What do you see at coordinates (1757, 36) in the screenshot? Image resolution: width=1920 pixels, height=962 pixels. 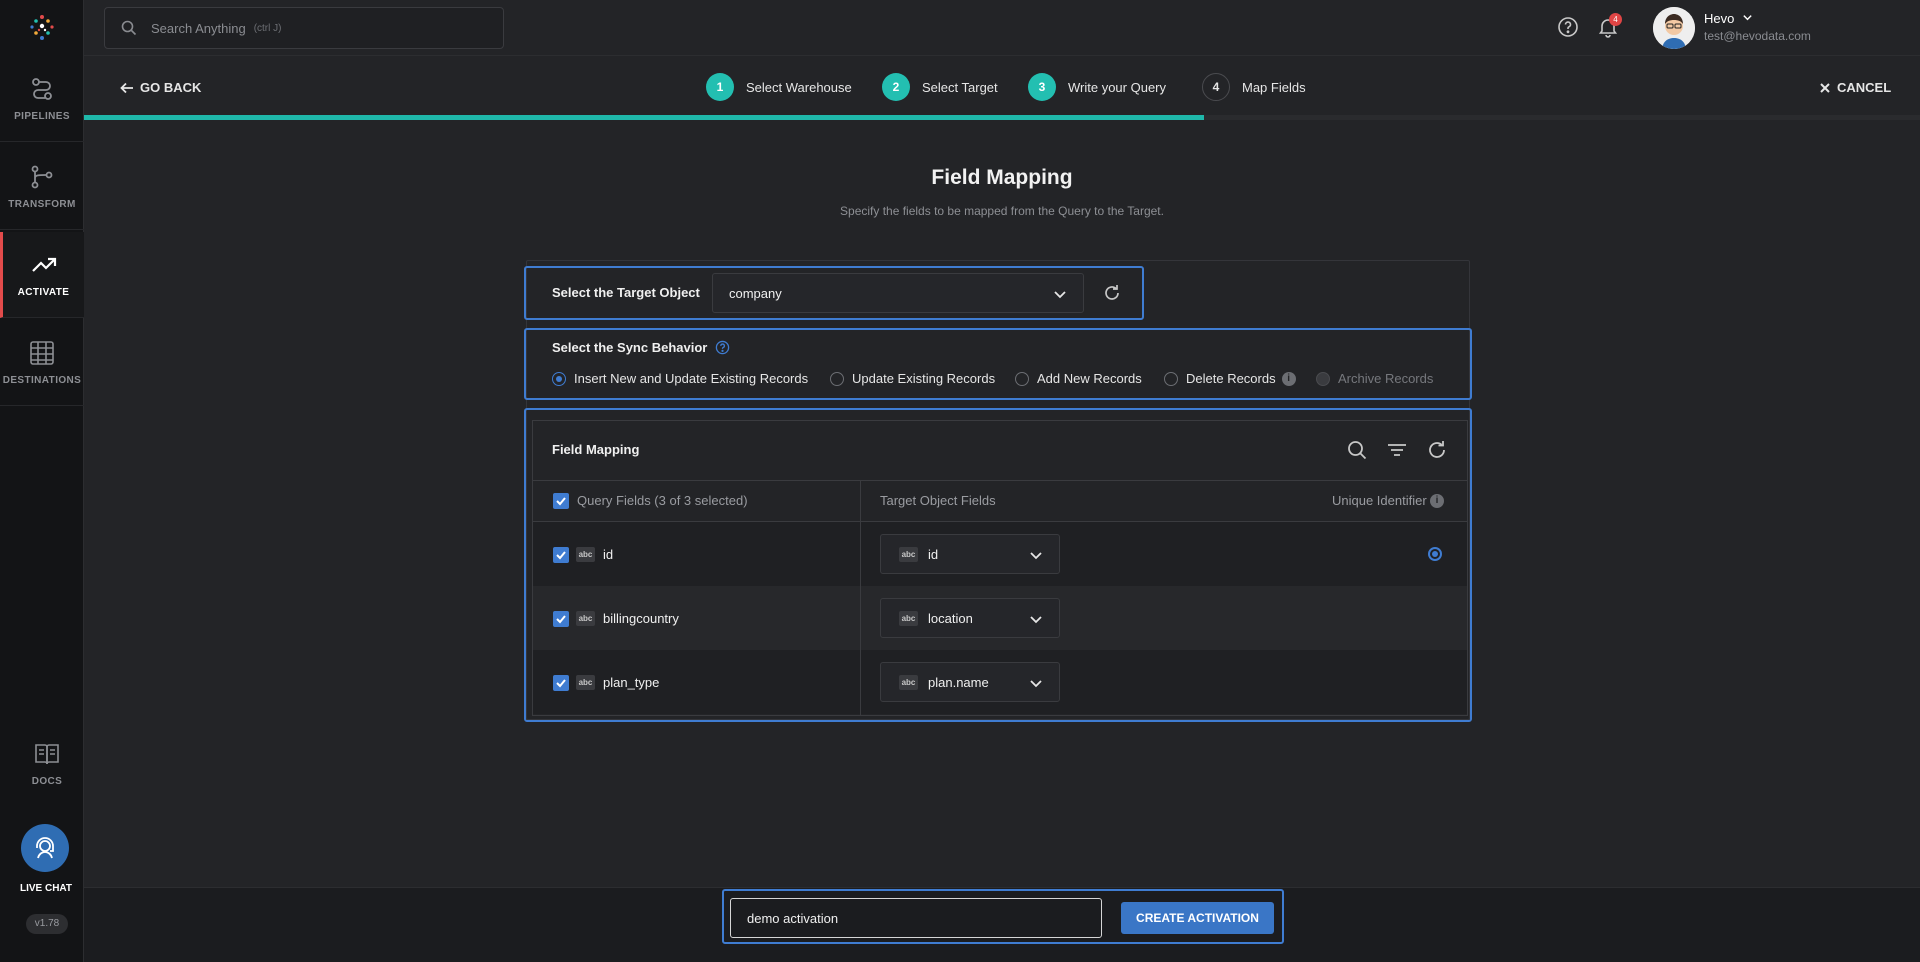 I see `user-email: test@hevodata.com` at bounding box center [1757, 36].